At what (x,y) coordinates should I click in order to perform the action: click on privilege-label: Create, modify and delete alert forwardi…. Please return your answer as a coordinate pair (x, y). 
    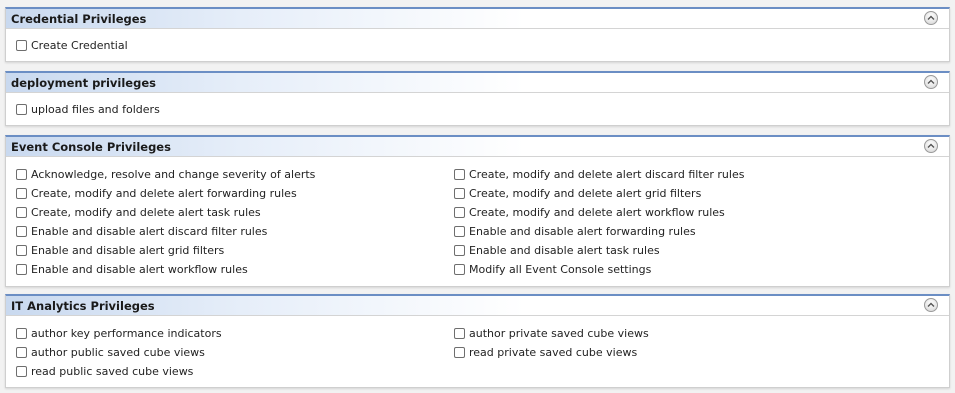
    Looking at the image, I should click on (164, 193).